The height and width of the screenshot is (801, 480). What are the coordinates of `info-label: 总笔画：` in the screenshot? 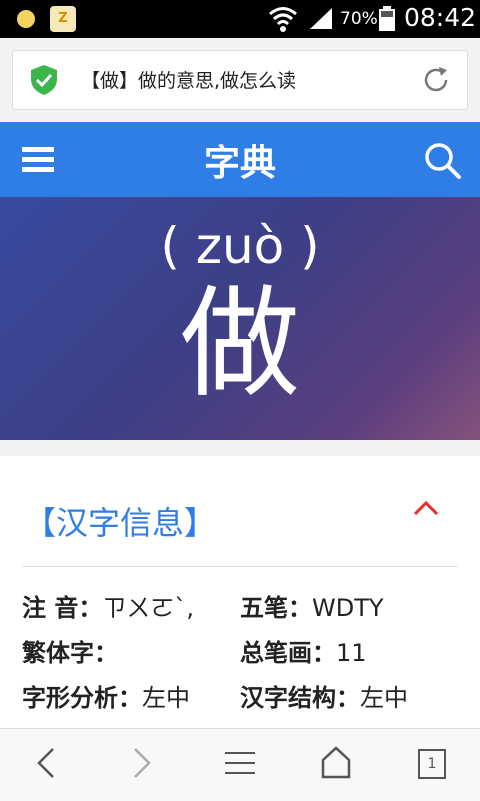 It's located at (288, 653).